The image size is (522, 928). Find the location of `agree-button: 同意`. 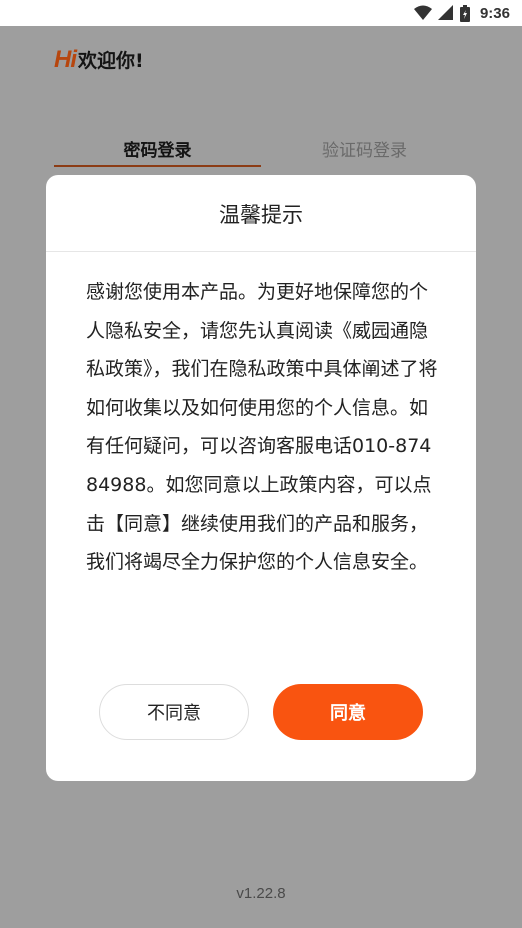

agree-button: 同意 is located at coordinates (348, 712).